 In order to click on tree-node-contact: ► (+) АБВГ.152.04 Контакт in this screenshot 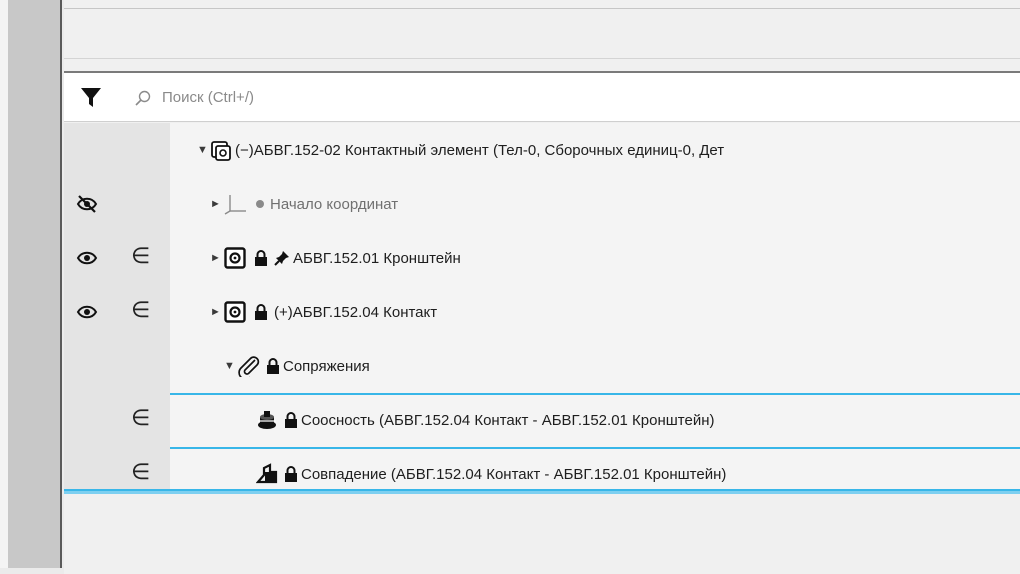, I will do `click(323, 312)`.